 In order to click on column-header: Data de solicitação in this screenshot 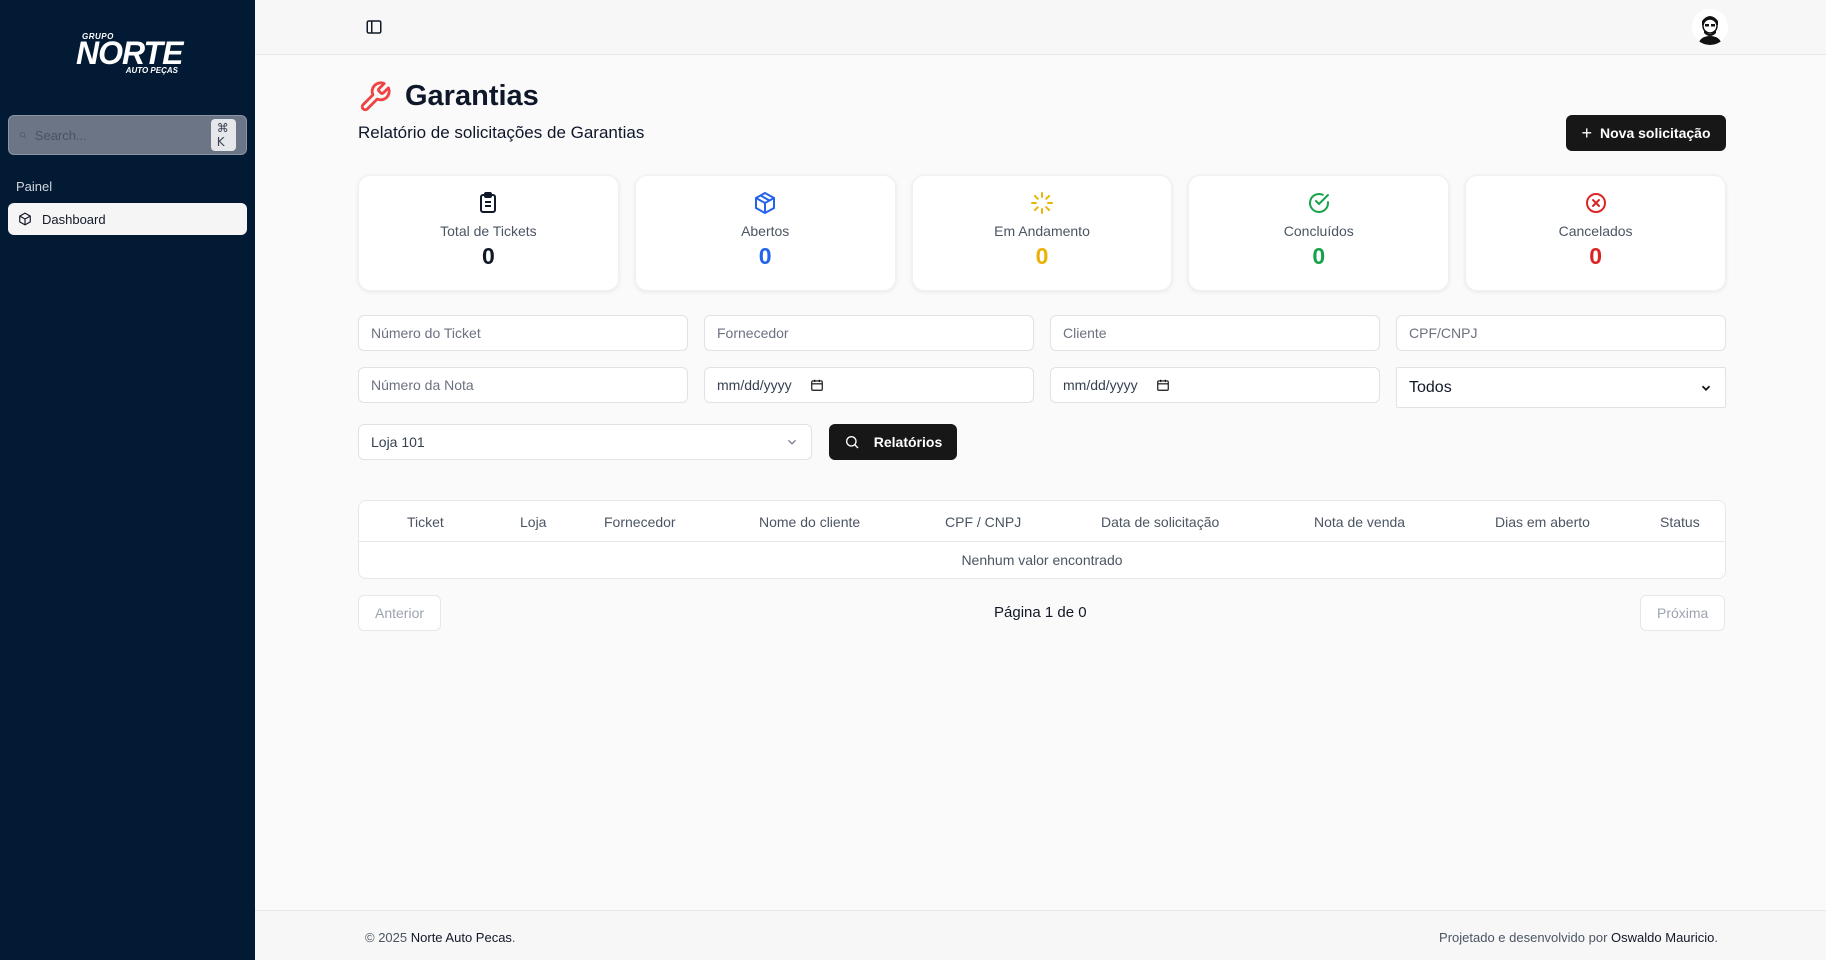, I will do `click(1160, 522)`.